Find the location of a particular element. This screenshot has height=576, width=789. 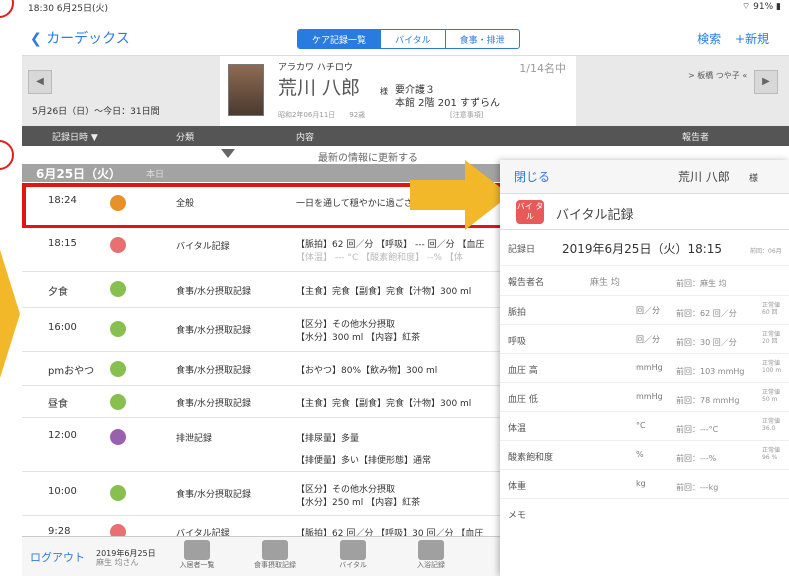

row-content: 【おやつ】80%【飲み物】300 ml is located at coordinates (367, 371).